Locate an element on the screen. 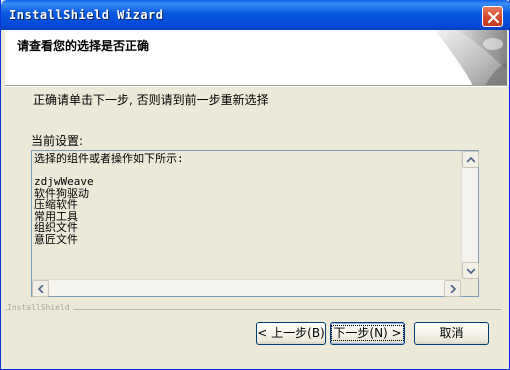 Image resolution: width=510 pixels, height=370 pixels. title-bar: InstallShield Wizard is located at coordinates (255, 15).